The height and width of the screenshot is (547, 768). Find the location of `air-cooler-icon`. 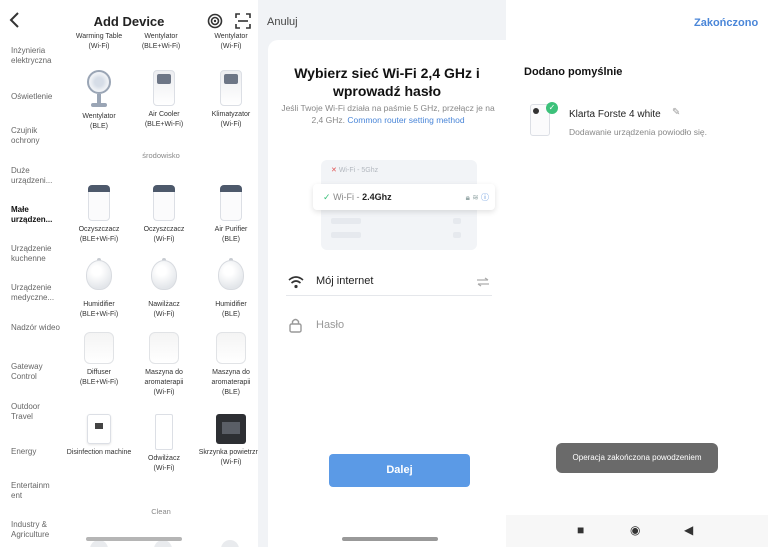

air-cooler-icon is located at coordinates (164, 88).